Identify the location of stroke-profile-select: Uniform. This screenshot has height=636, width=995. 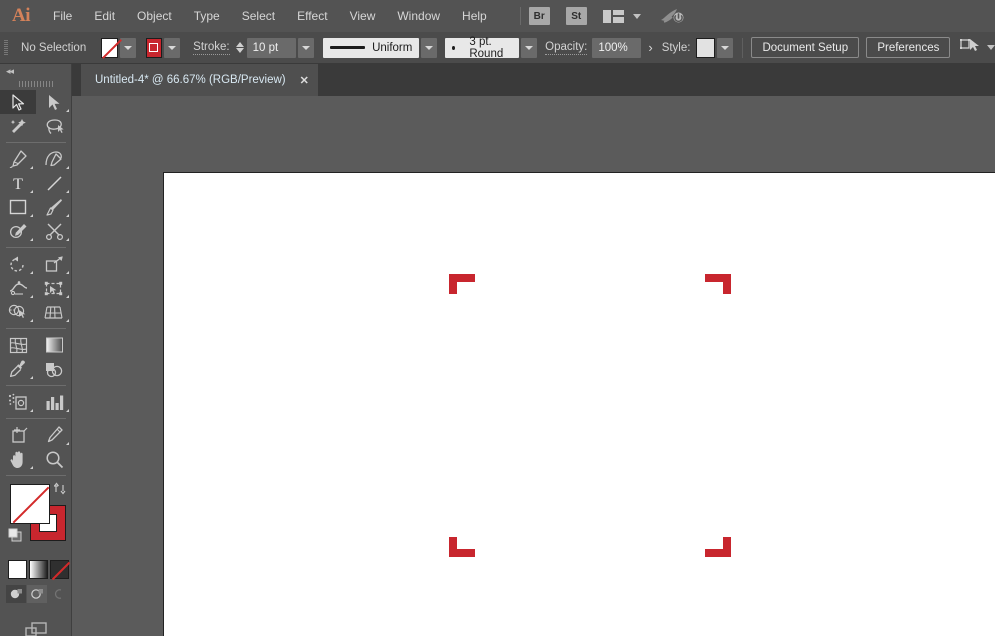
(371, 47).